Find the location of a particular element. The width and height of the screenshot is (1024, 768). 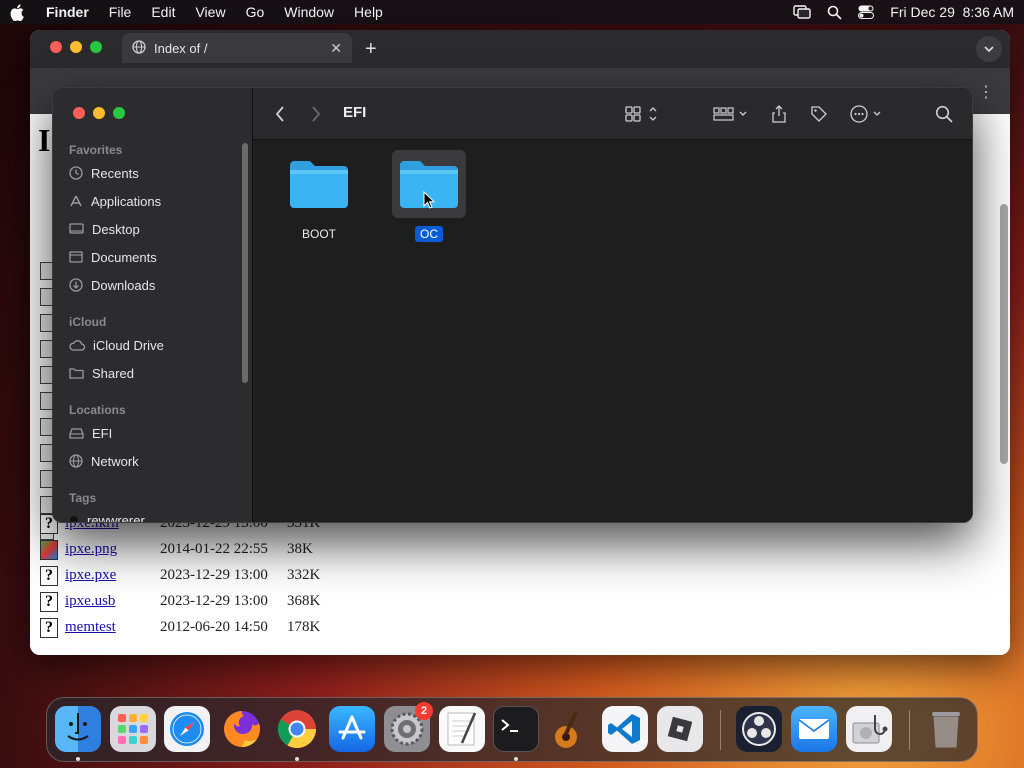

sidebar-item-documents: Documents is located at coordinates (154, 257).